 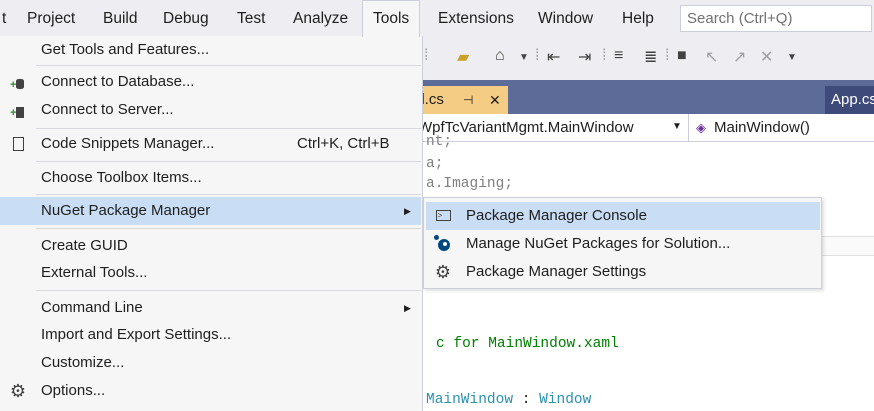 What do you see at coordinates (762, 127) in the screenshot?
I see `member-label: MainWindow()` at bounding box center [762, 127].